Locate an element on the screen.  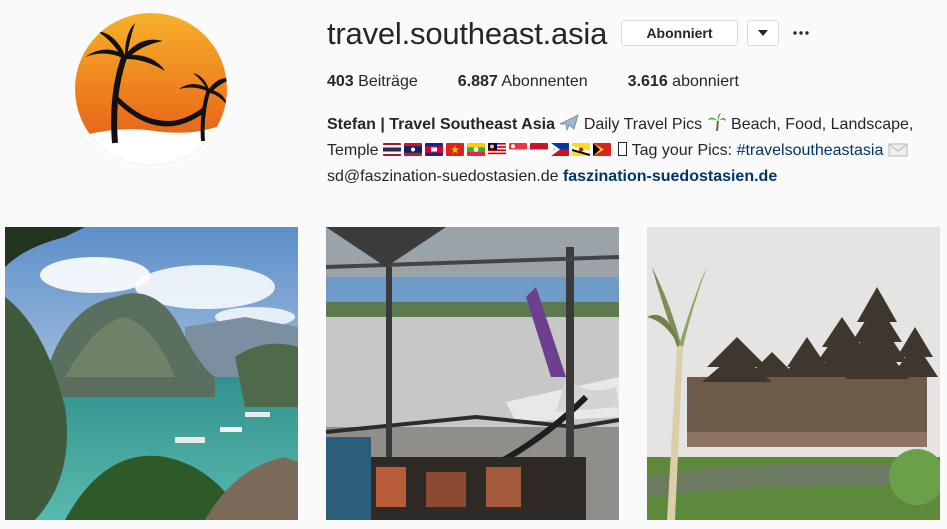
posts-stat: 403 Beiträge is located at coordinates (372, 82).